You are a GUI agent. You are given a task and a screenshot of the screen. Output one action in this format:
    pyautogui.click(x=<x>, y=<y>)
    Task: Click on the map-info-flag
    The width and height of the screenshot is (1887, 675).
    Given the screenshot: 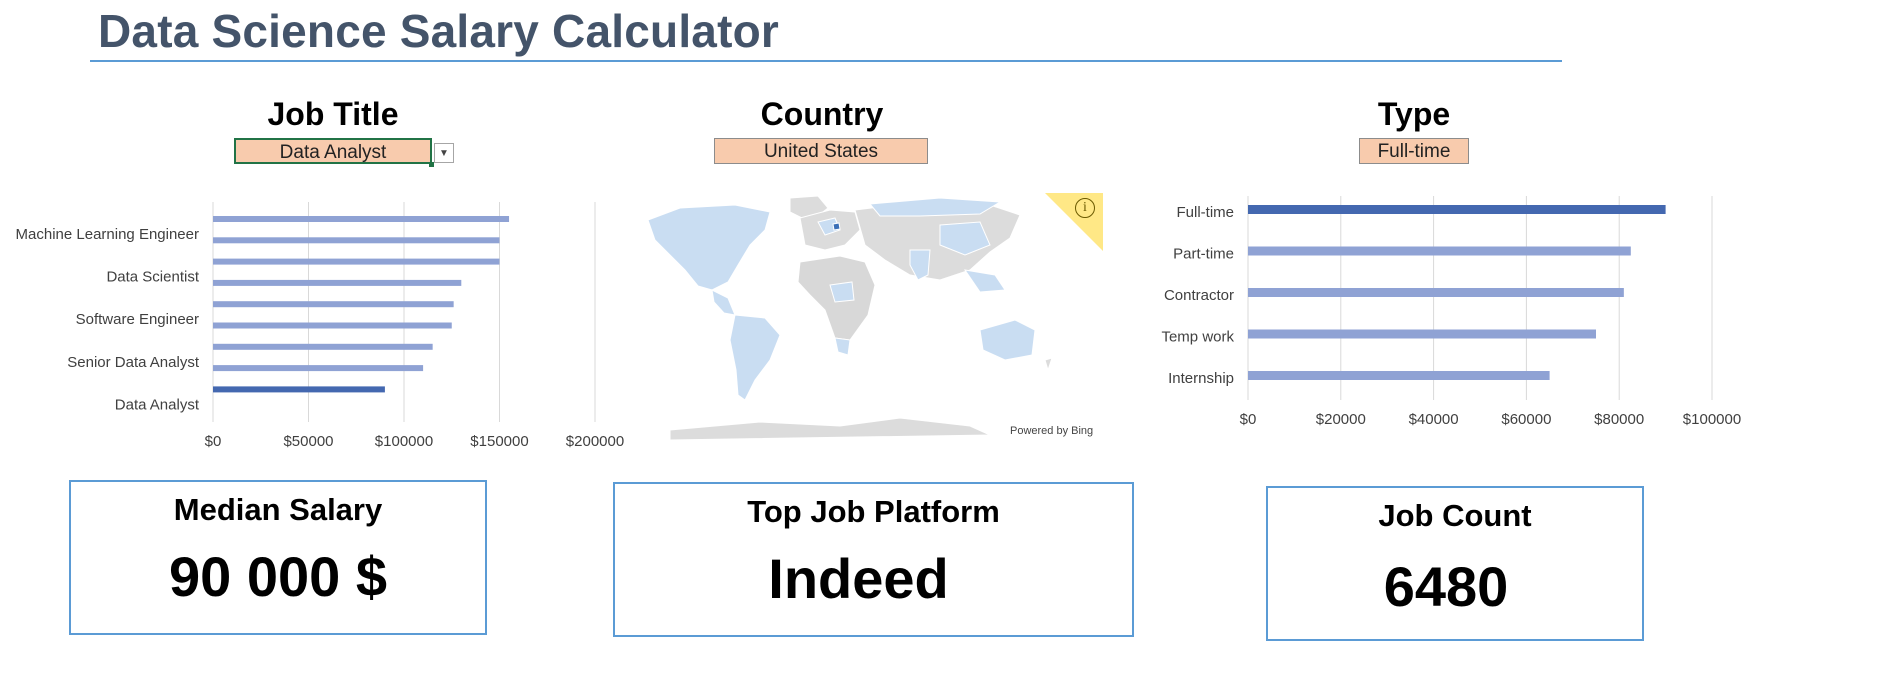 What is the action you would take?
    pyautogui.click(x=1074, y=222)
    